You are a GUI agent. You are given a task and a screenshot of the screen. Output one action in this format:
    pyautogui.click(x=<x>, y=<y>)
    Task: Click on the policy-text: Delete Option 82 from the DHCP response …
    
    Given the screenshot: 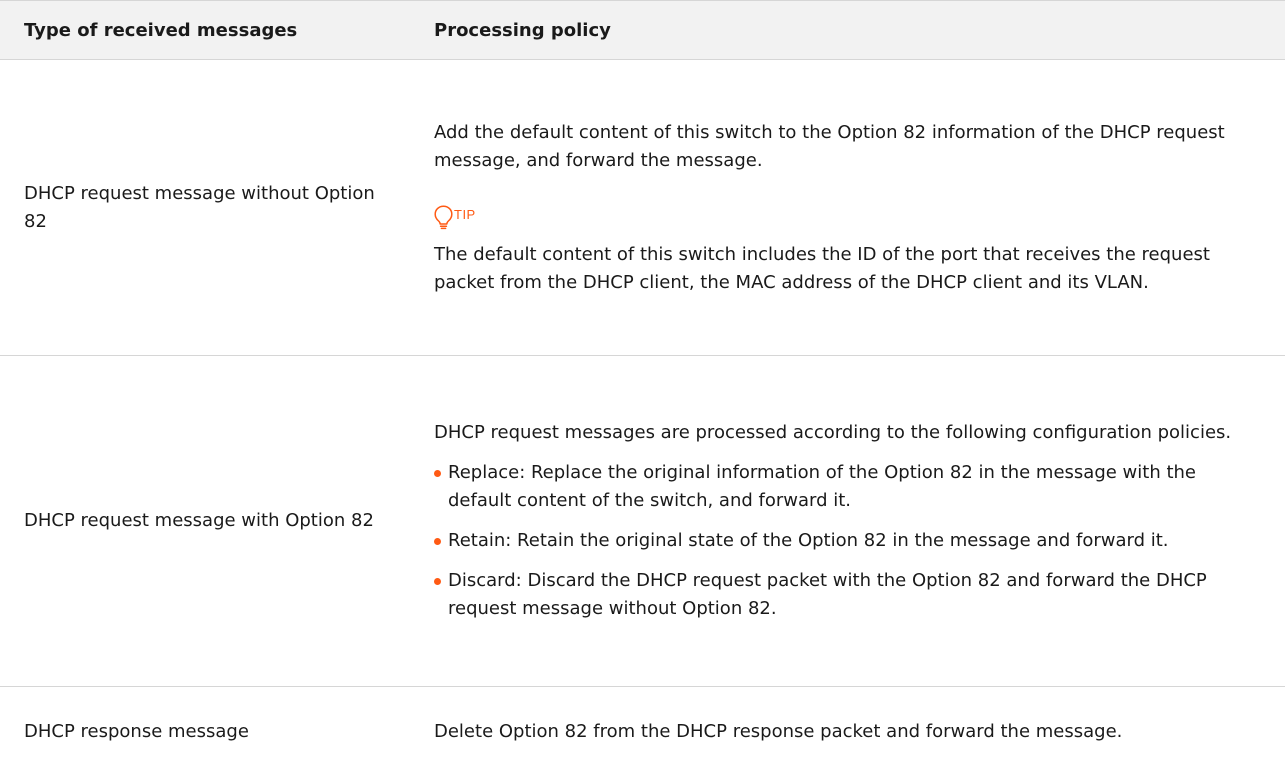 What is the action you would take?
    pyautogui.click(x=778, y=731)
    